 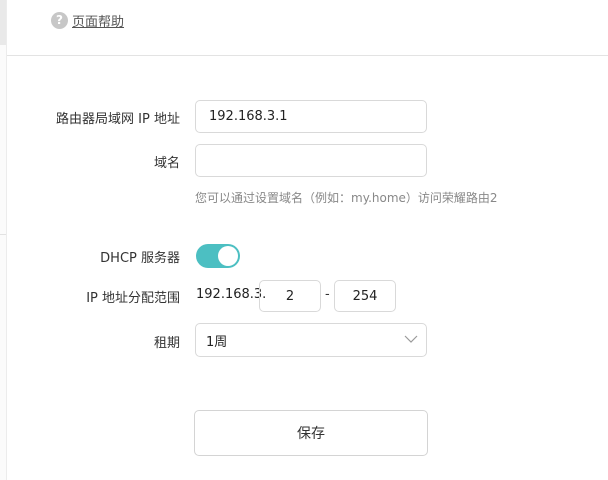 What do you see at coordinates (317, 116) in the screenshot?
I see `lan-ip-input` at bounding box center [317, 116].